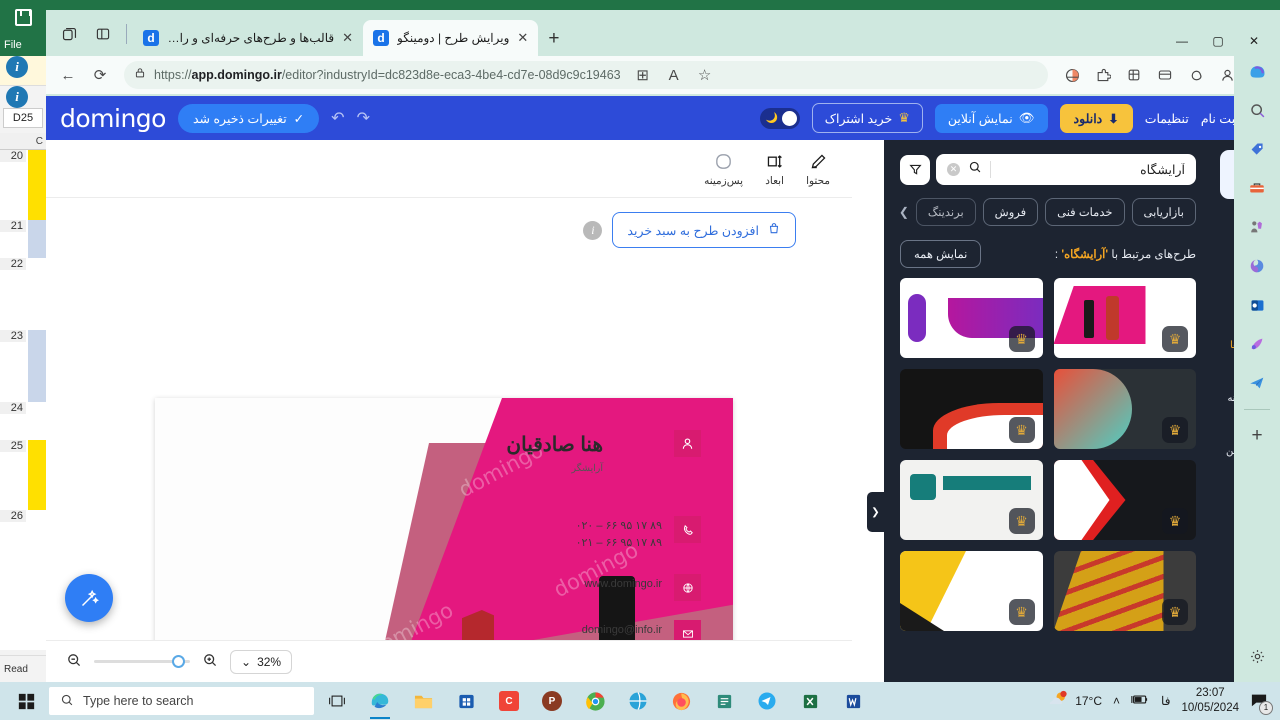 Image resolution: width=1280 pixels, height=720 pixels. Describe the element at coordinates (1257, 227) in the screenshot. I see `games-icon` at that location.